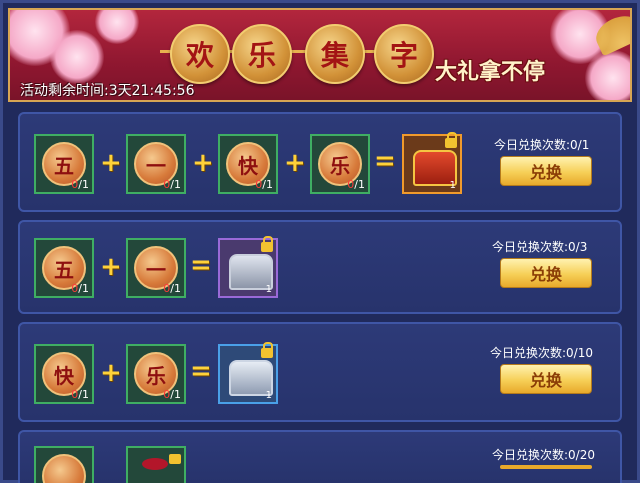 The width and height of the screenshot is (640, 483). I want to click on lantern-icon, so click(155, 464).